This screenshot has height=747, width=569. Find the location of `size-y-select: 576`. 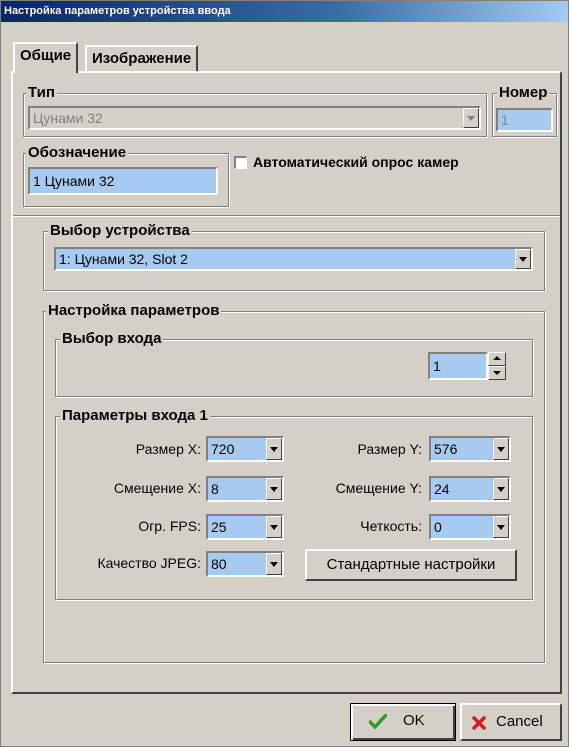

size-y-select: 576 is located at coordinates (470, 449).